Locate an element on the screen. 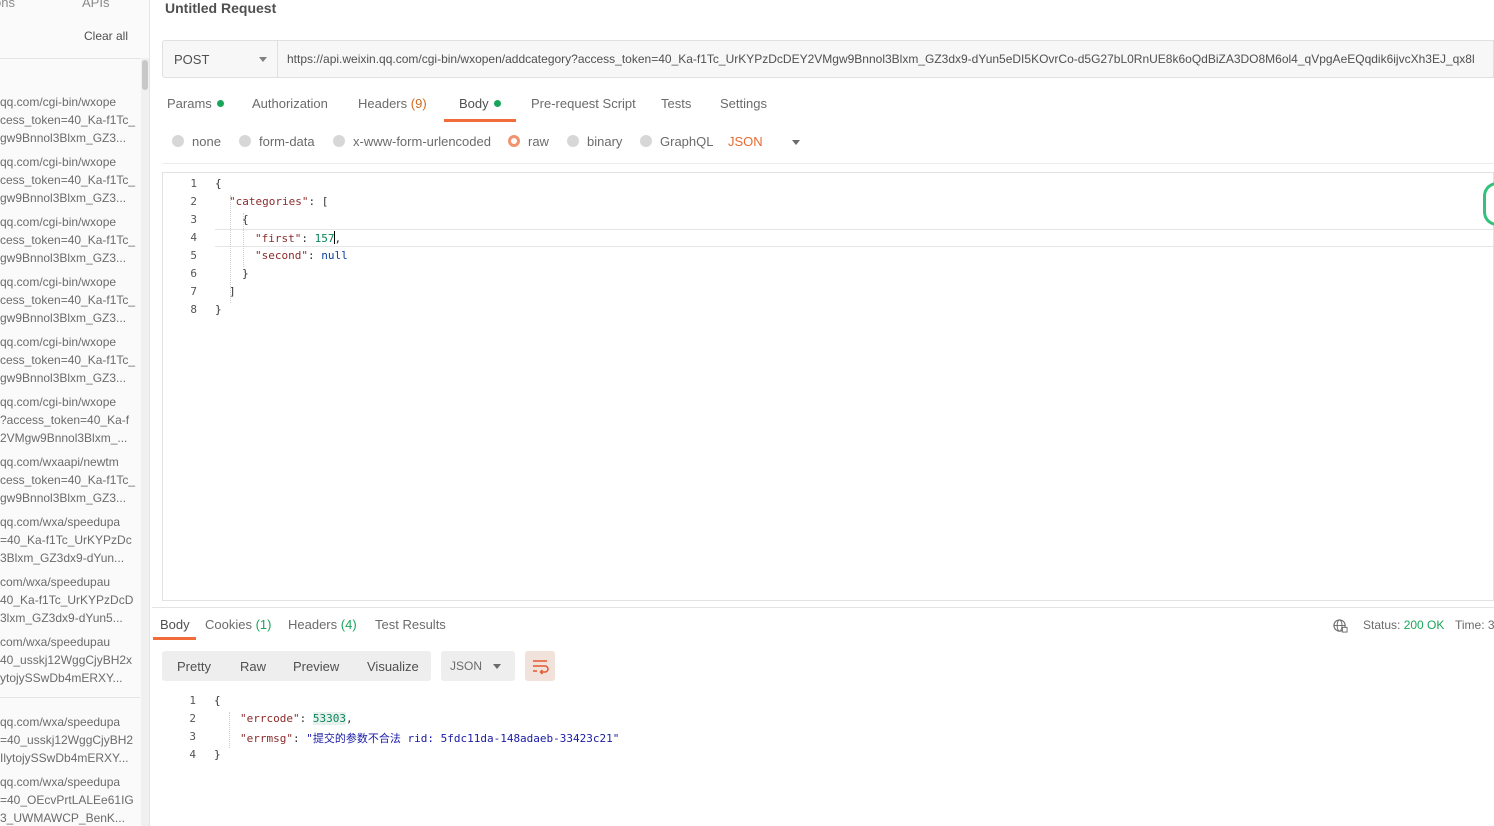 The image size is (1494, 826). tab-params: Params is located at coordinates (195, 109).